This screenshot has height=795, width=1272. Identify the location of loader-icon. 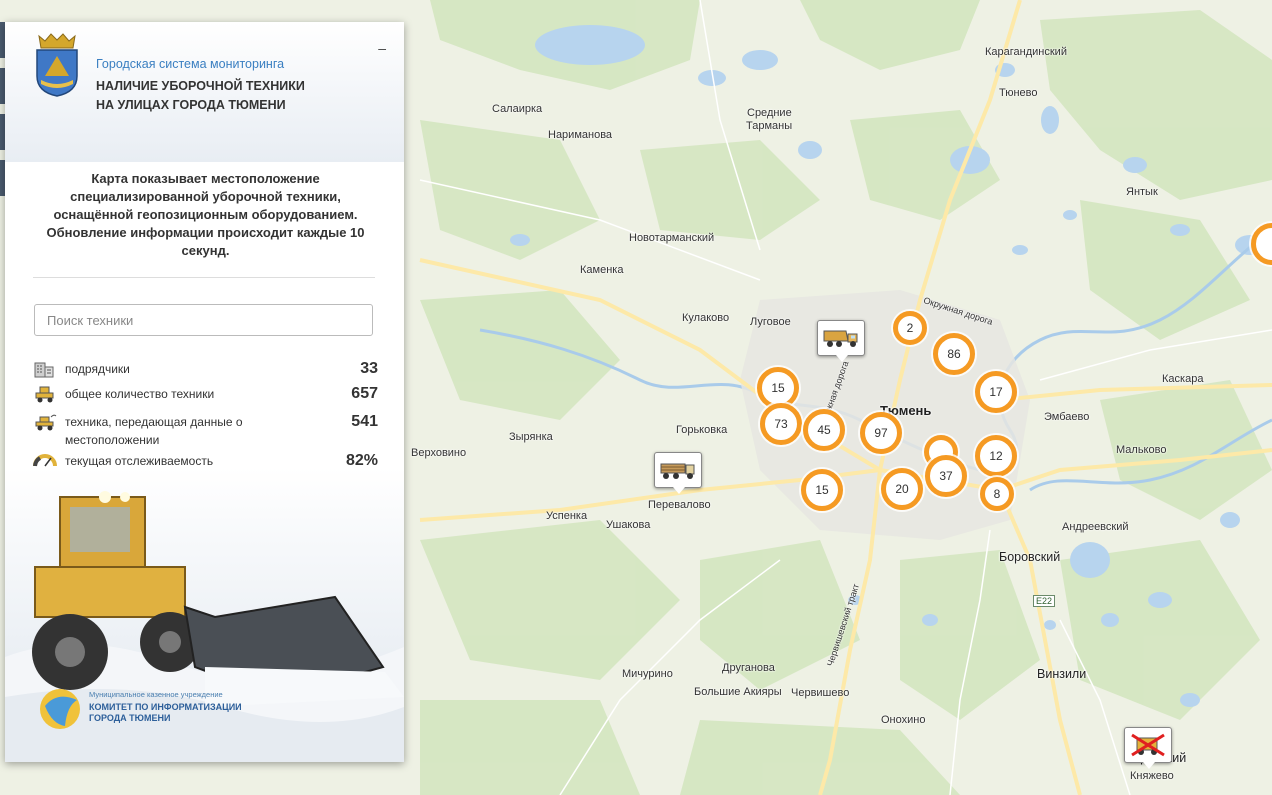
(44, 394).